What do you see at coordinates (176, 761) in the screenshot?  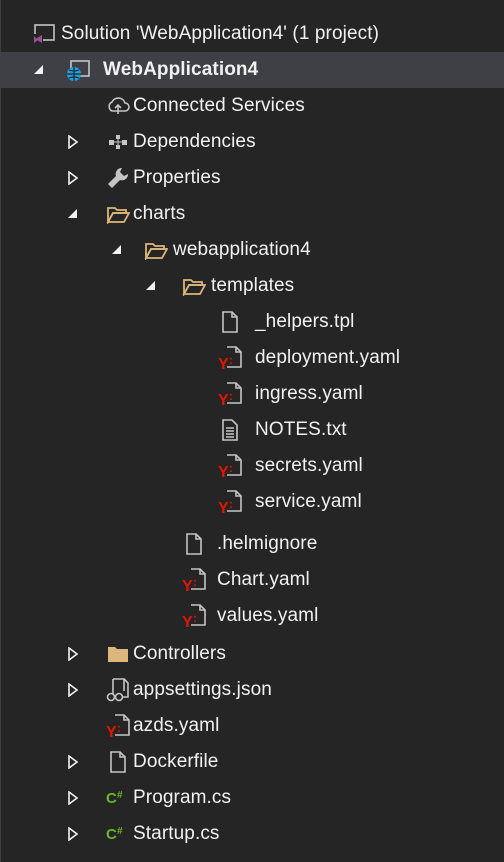 I see `dockerfile-label: Dockerfile` at bounding box center [176, 761].